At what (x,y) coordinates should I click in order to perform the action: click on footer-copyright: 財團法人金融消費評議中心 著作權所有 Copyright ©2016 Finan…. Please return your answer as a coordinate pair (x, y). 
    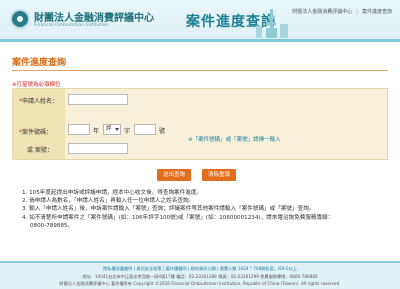
    Looking at the image, I should click on (200, 283).